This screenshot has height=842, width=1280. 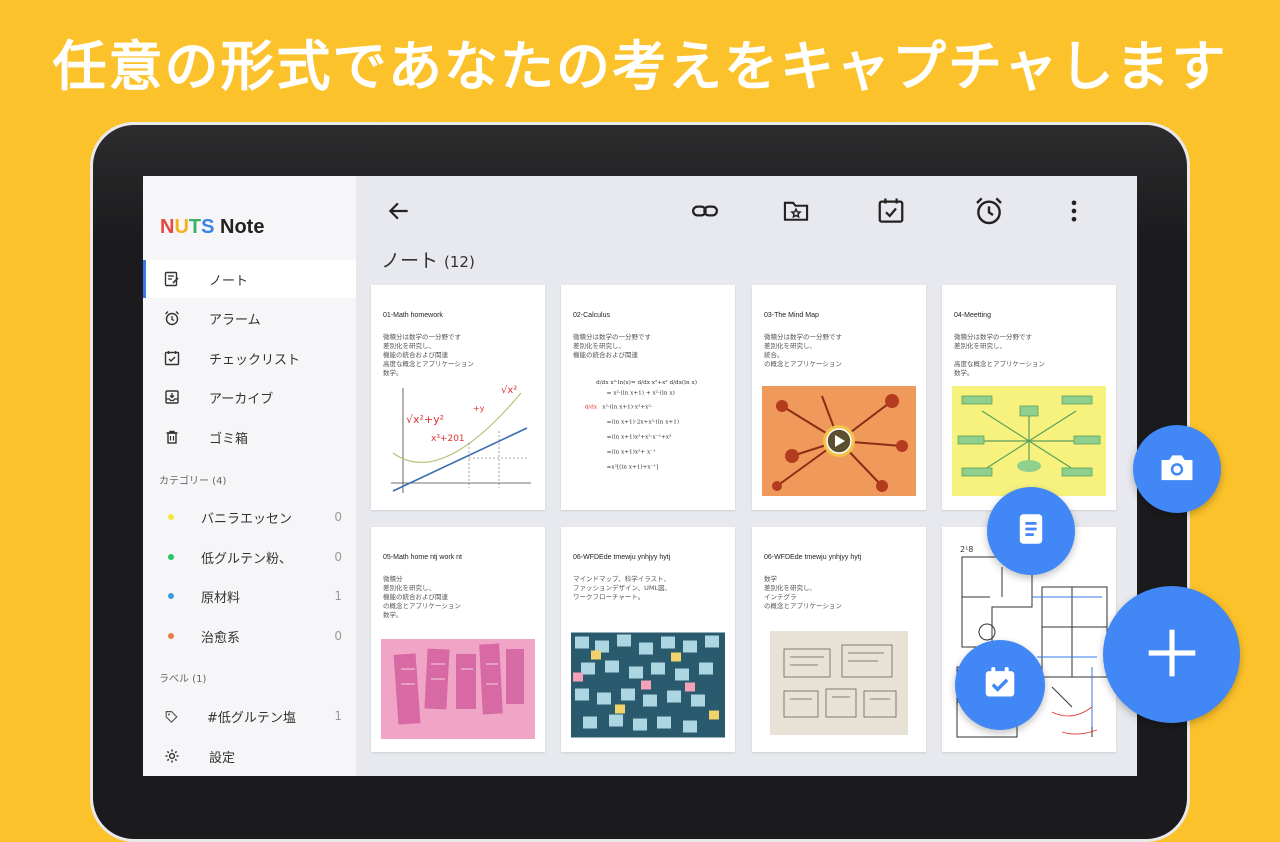 What do you see at coordinates (249, 437) in the screenshot?
I see `sidebar-item-trash: ゴミ箱` at bounding box center [249, 437].